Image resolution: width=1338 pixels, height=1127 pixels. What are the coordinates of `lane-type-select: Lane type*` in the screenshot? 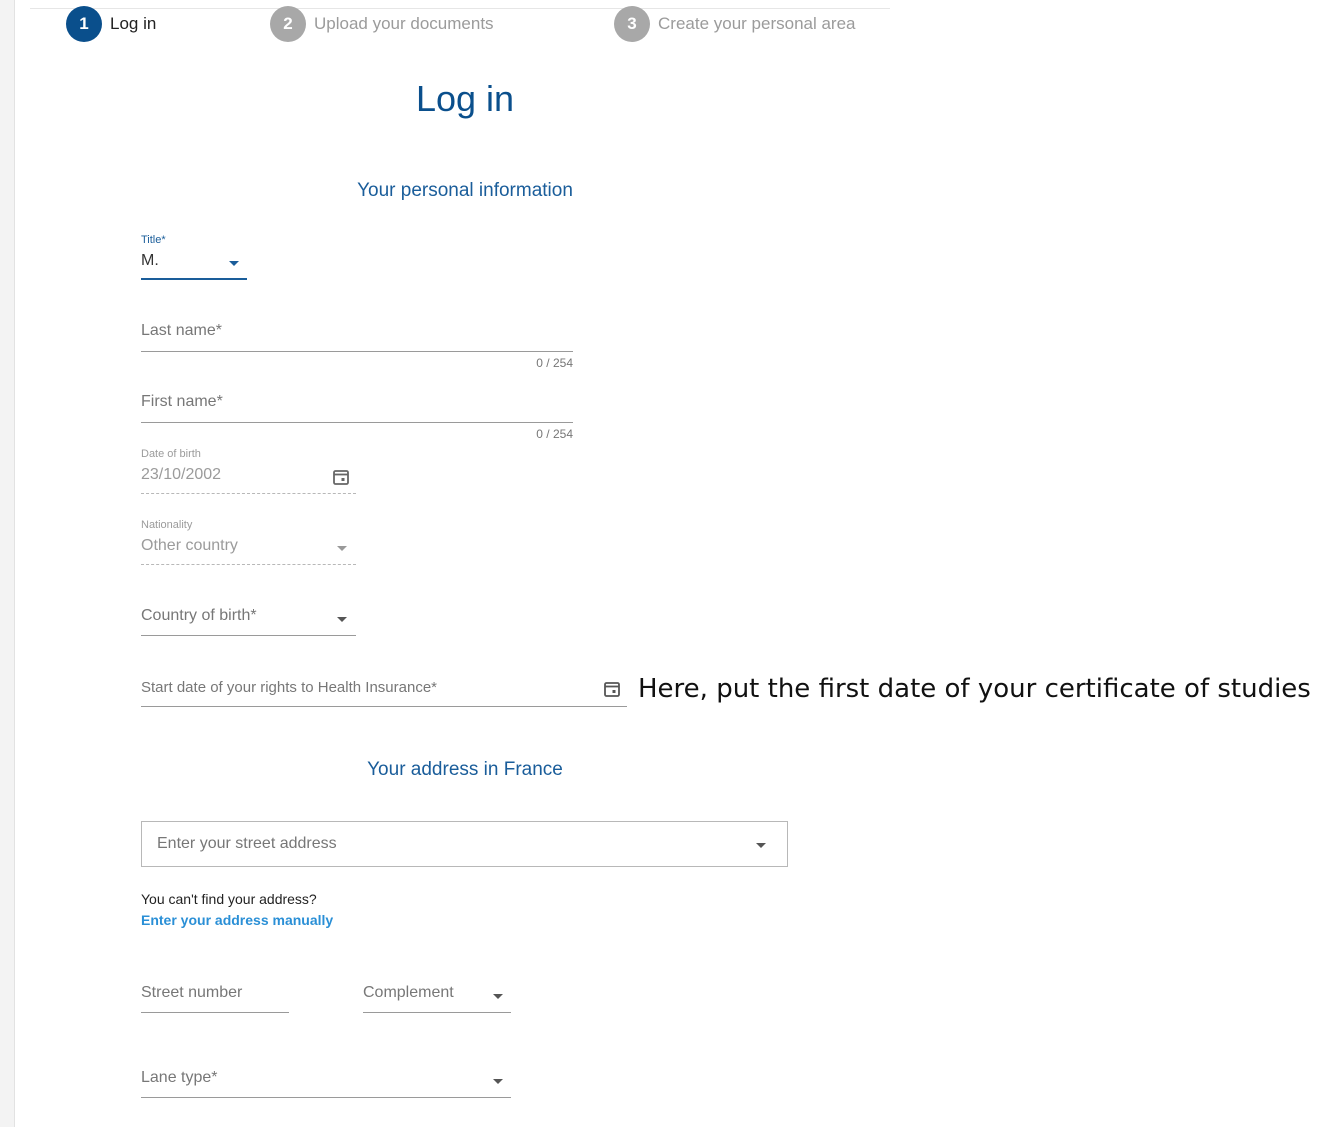 It's located at (326, 1083).